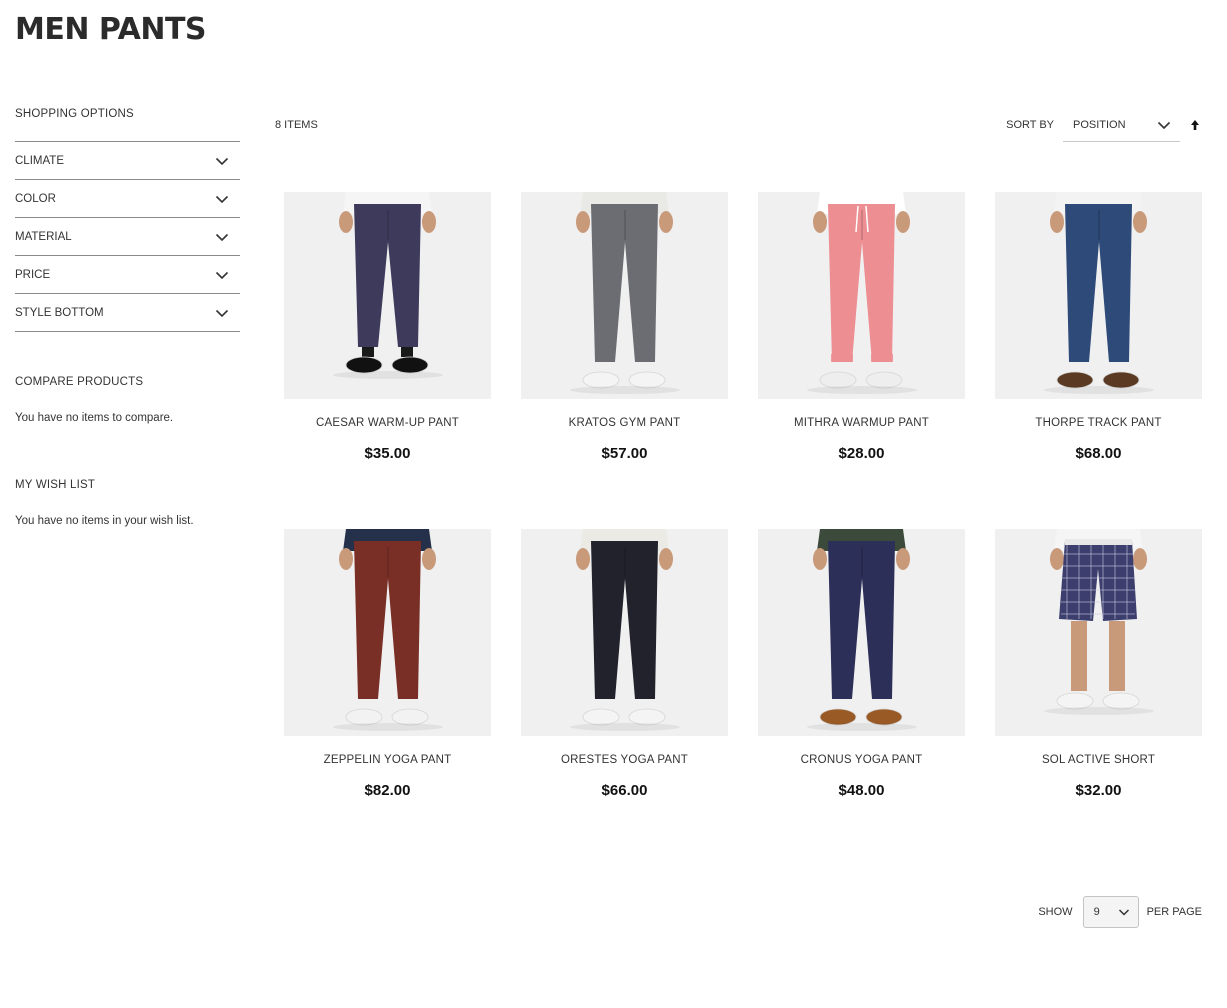  I want to click on product-name: THORPE TRACK PANT, so click(1098, 423).